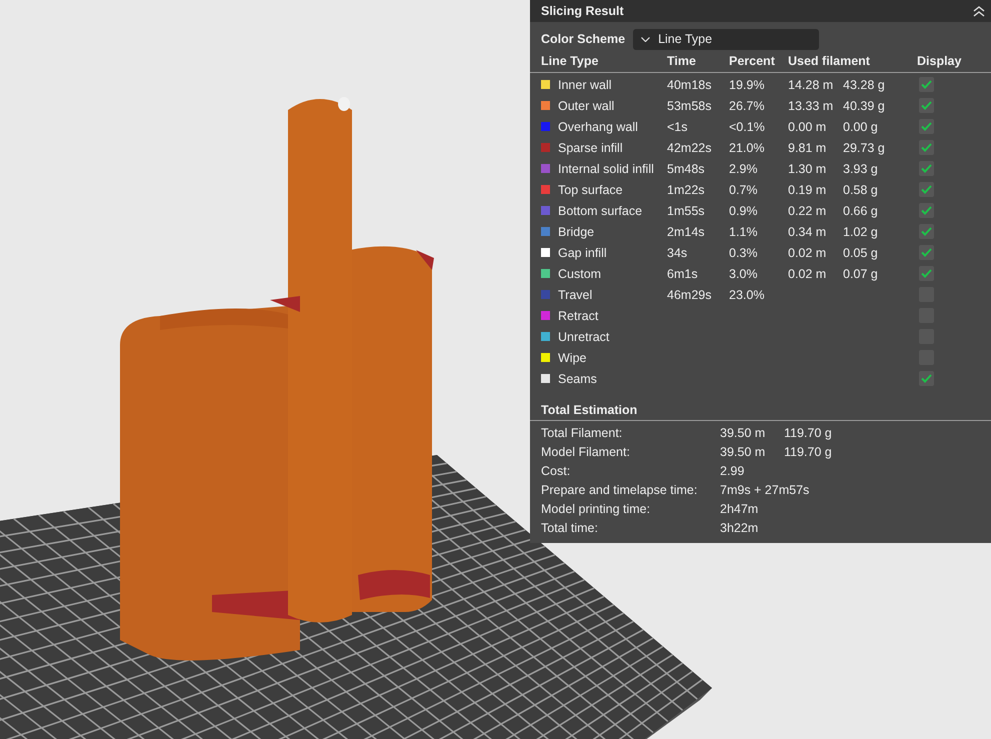 This screenshot has width=991, height=739. What do you see at coordinates (743, 169) in the screenshot?
I see `table-cell: 2.9%` at bounding box center [743, 169].